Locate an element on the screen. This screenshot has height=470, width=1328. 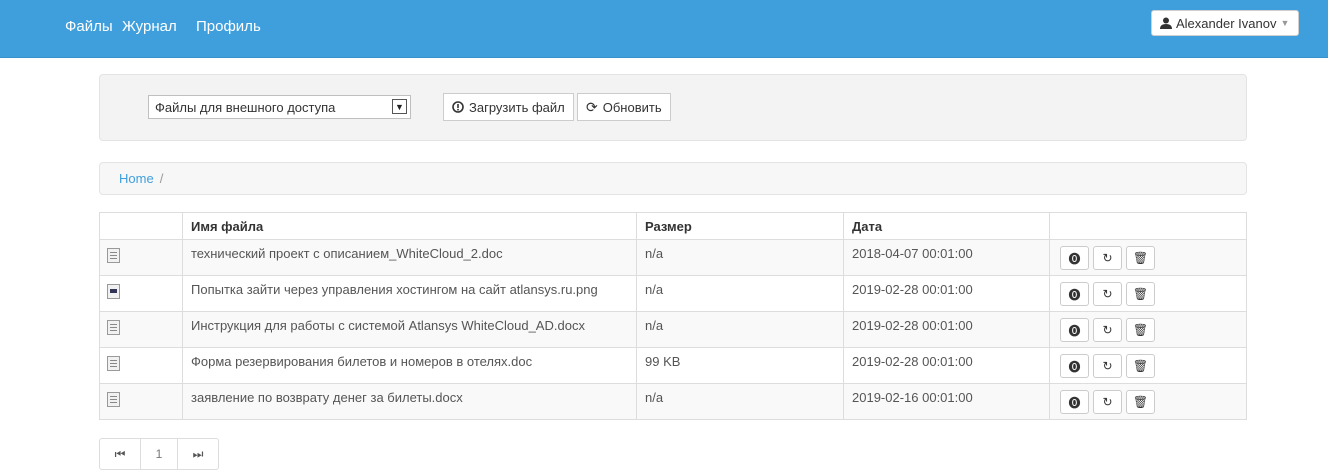
upload-file-label: Загрузить файл is located at coordinates (517, 107).